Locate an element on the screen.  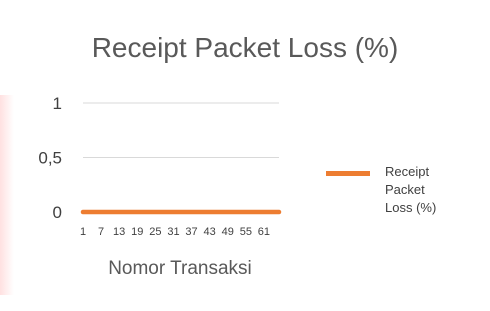
x-axis-label: Nomor Transaksi is located at coordinates (180, 268).